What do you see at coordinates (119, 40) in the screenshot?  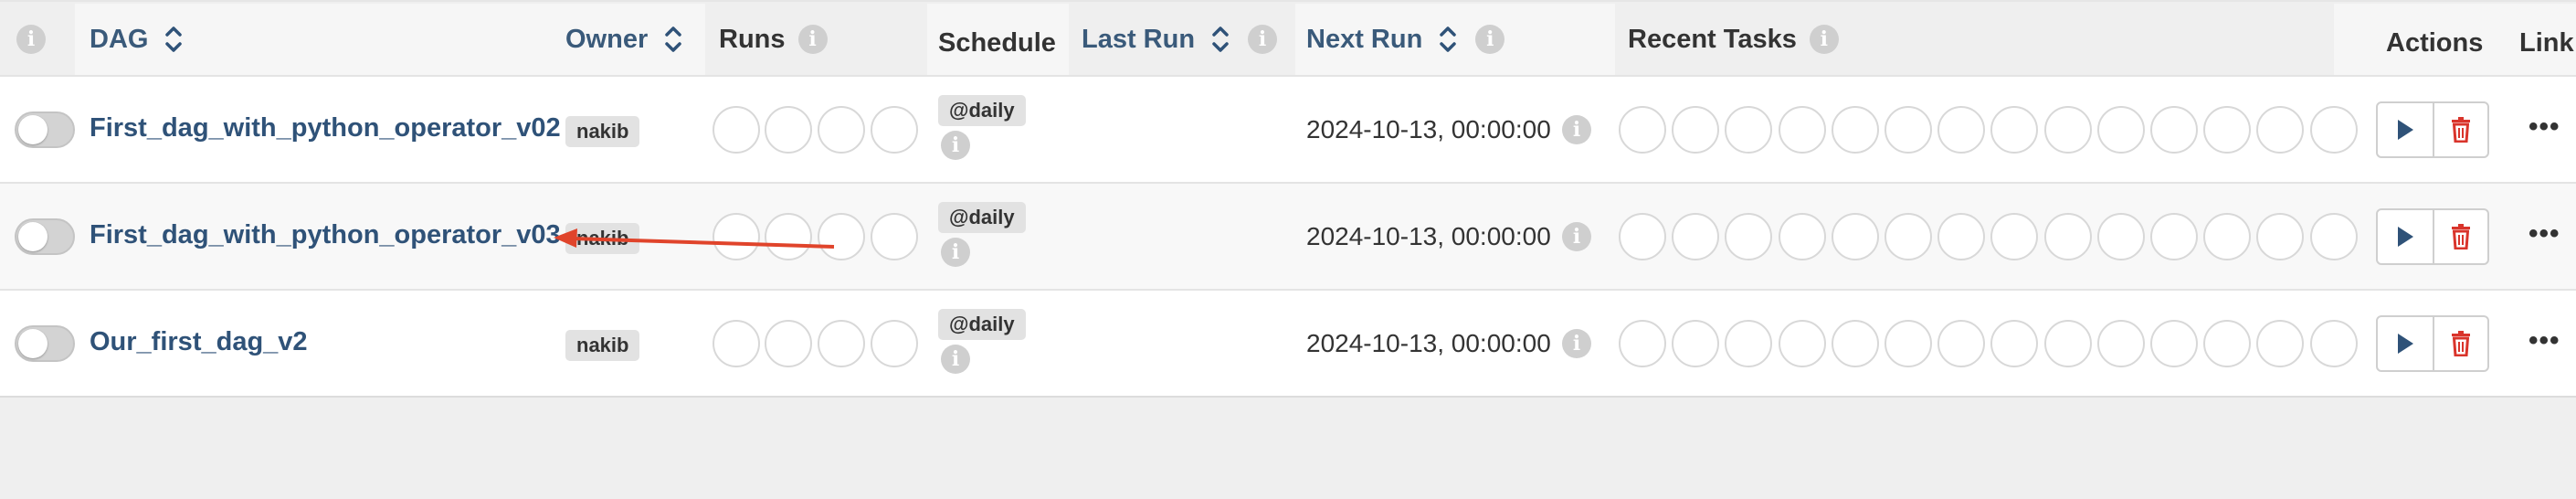 I see `header-dag-label: DAG` at bounding box center [119, 40].